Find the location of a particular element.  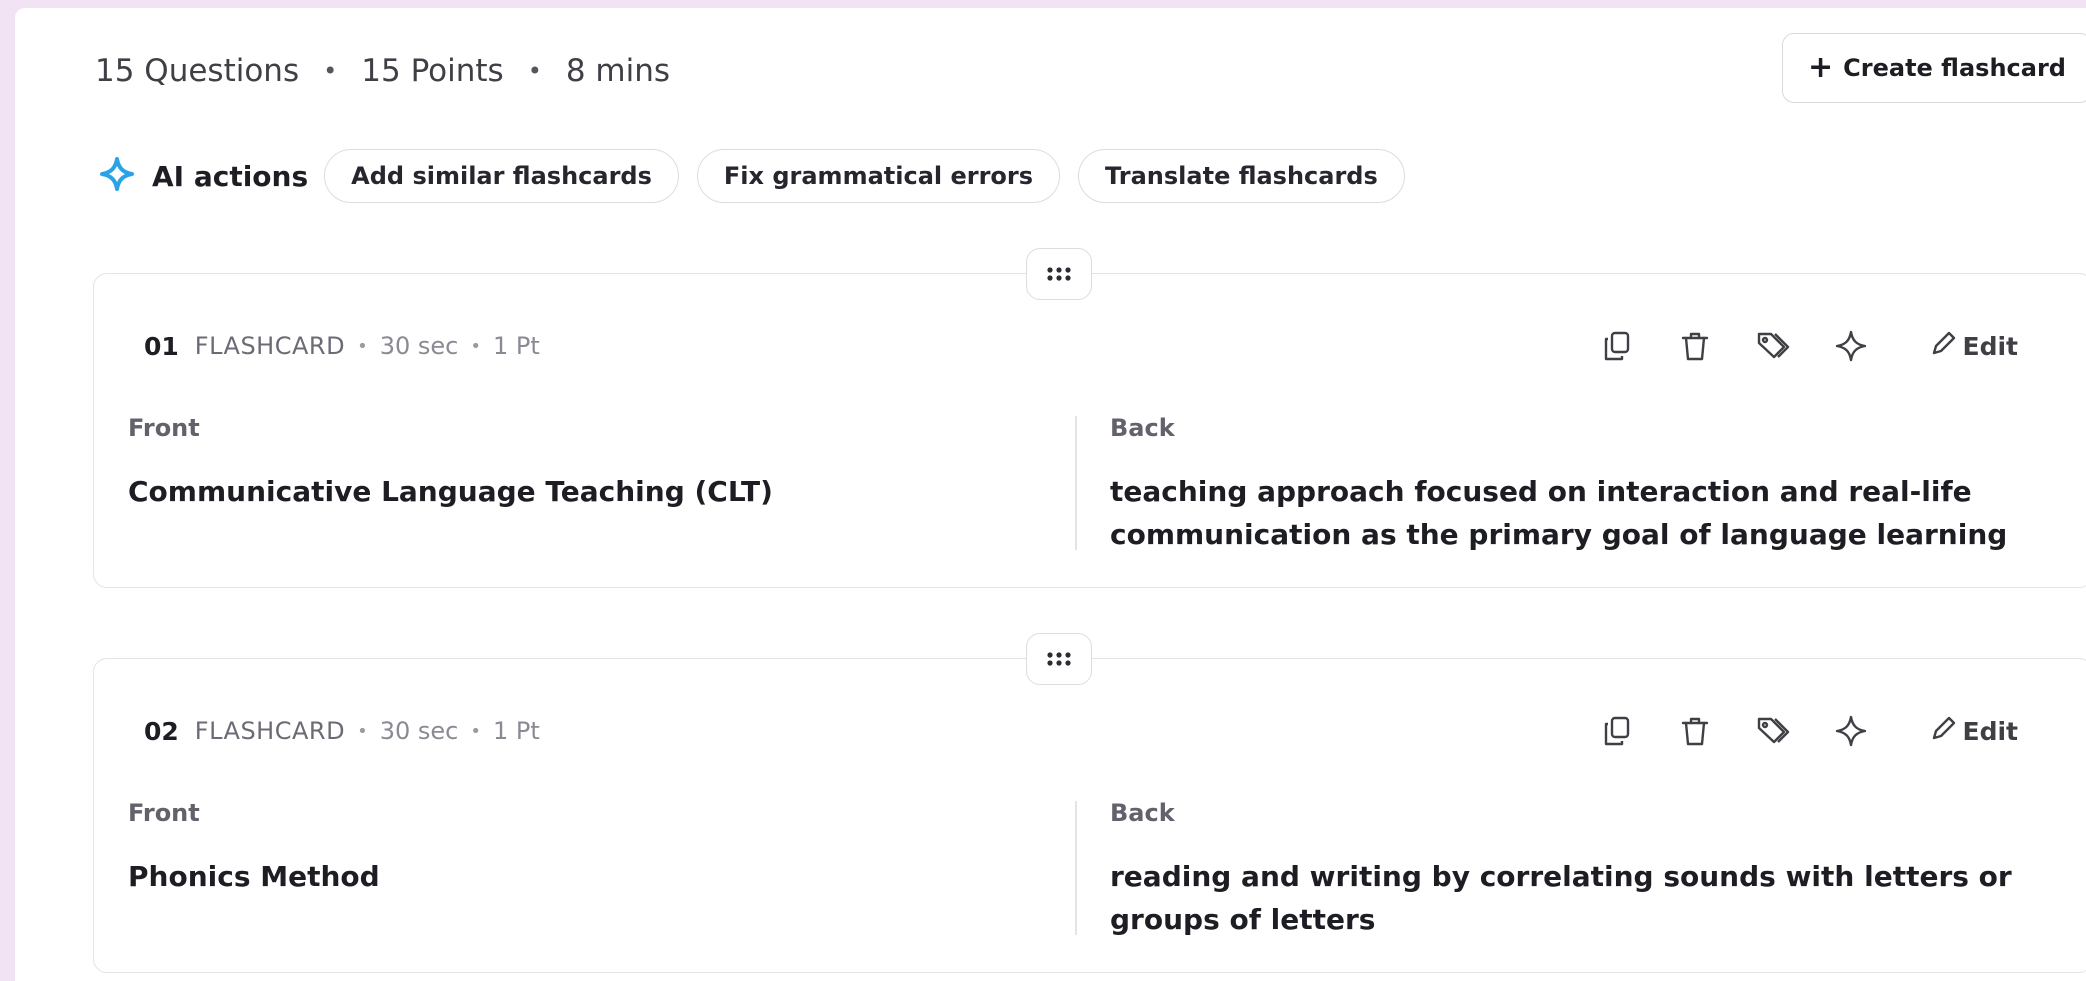

quiz-summary: 15 Questions • 15 Points • 8 mins is located at coordinates (382, 71).